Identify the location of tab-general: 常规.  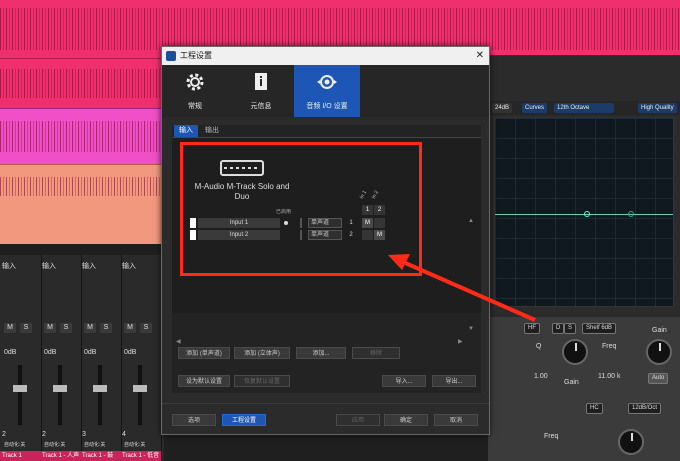
(195, 91).